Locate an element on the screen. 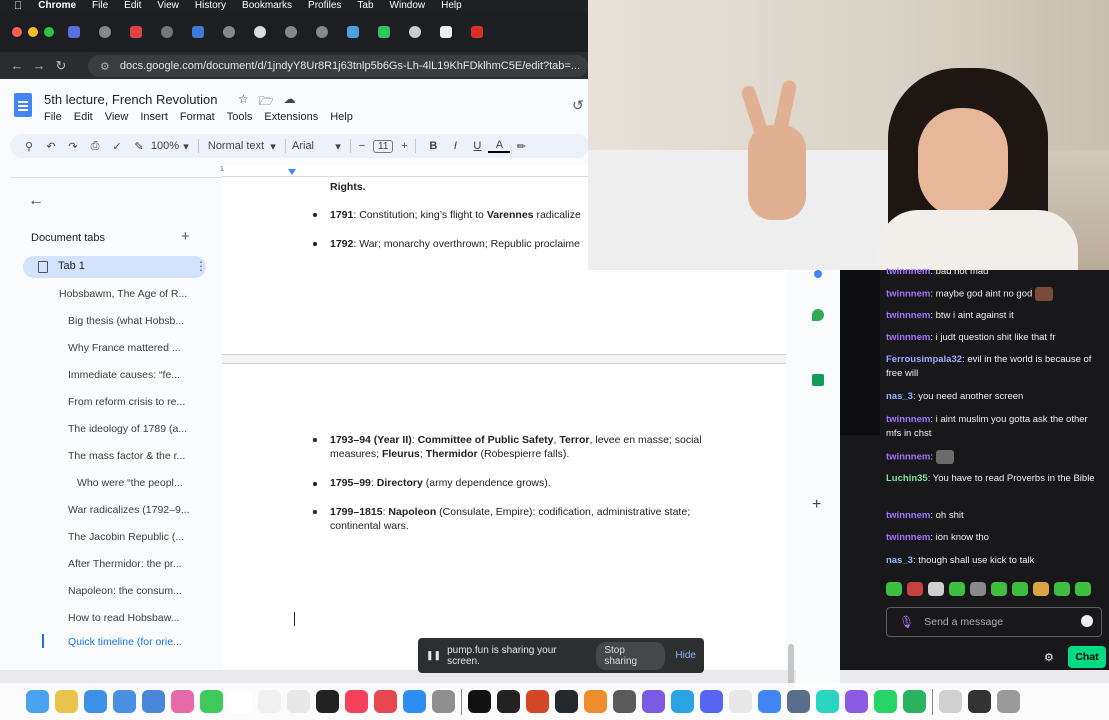 Image resolution: width=1109 pixels, height=720 pixels. stop-sharing-button: Stop sharing is located at coordinates (631, 655).